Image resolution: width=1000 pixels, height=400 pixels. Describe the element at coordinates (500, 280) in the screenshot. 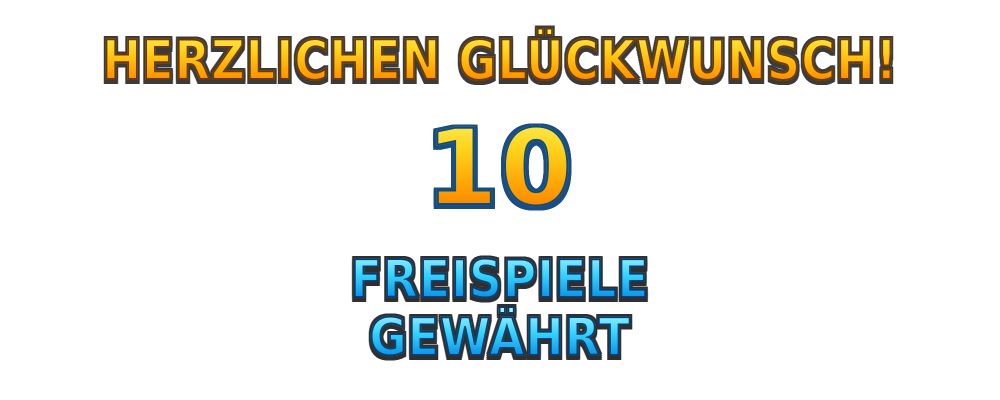

I see `free-spins-label: FREISPIELE` at that location.